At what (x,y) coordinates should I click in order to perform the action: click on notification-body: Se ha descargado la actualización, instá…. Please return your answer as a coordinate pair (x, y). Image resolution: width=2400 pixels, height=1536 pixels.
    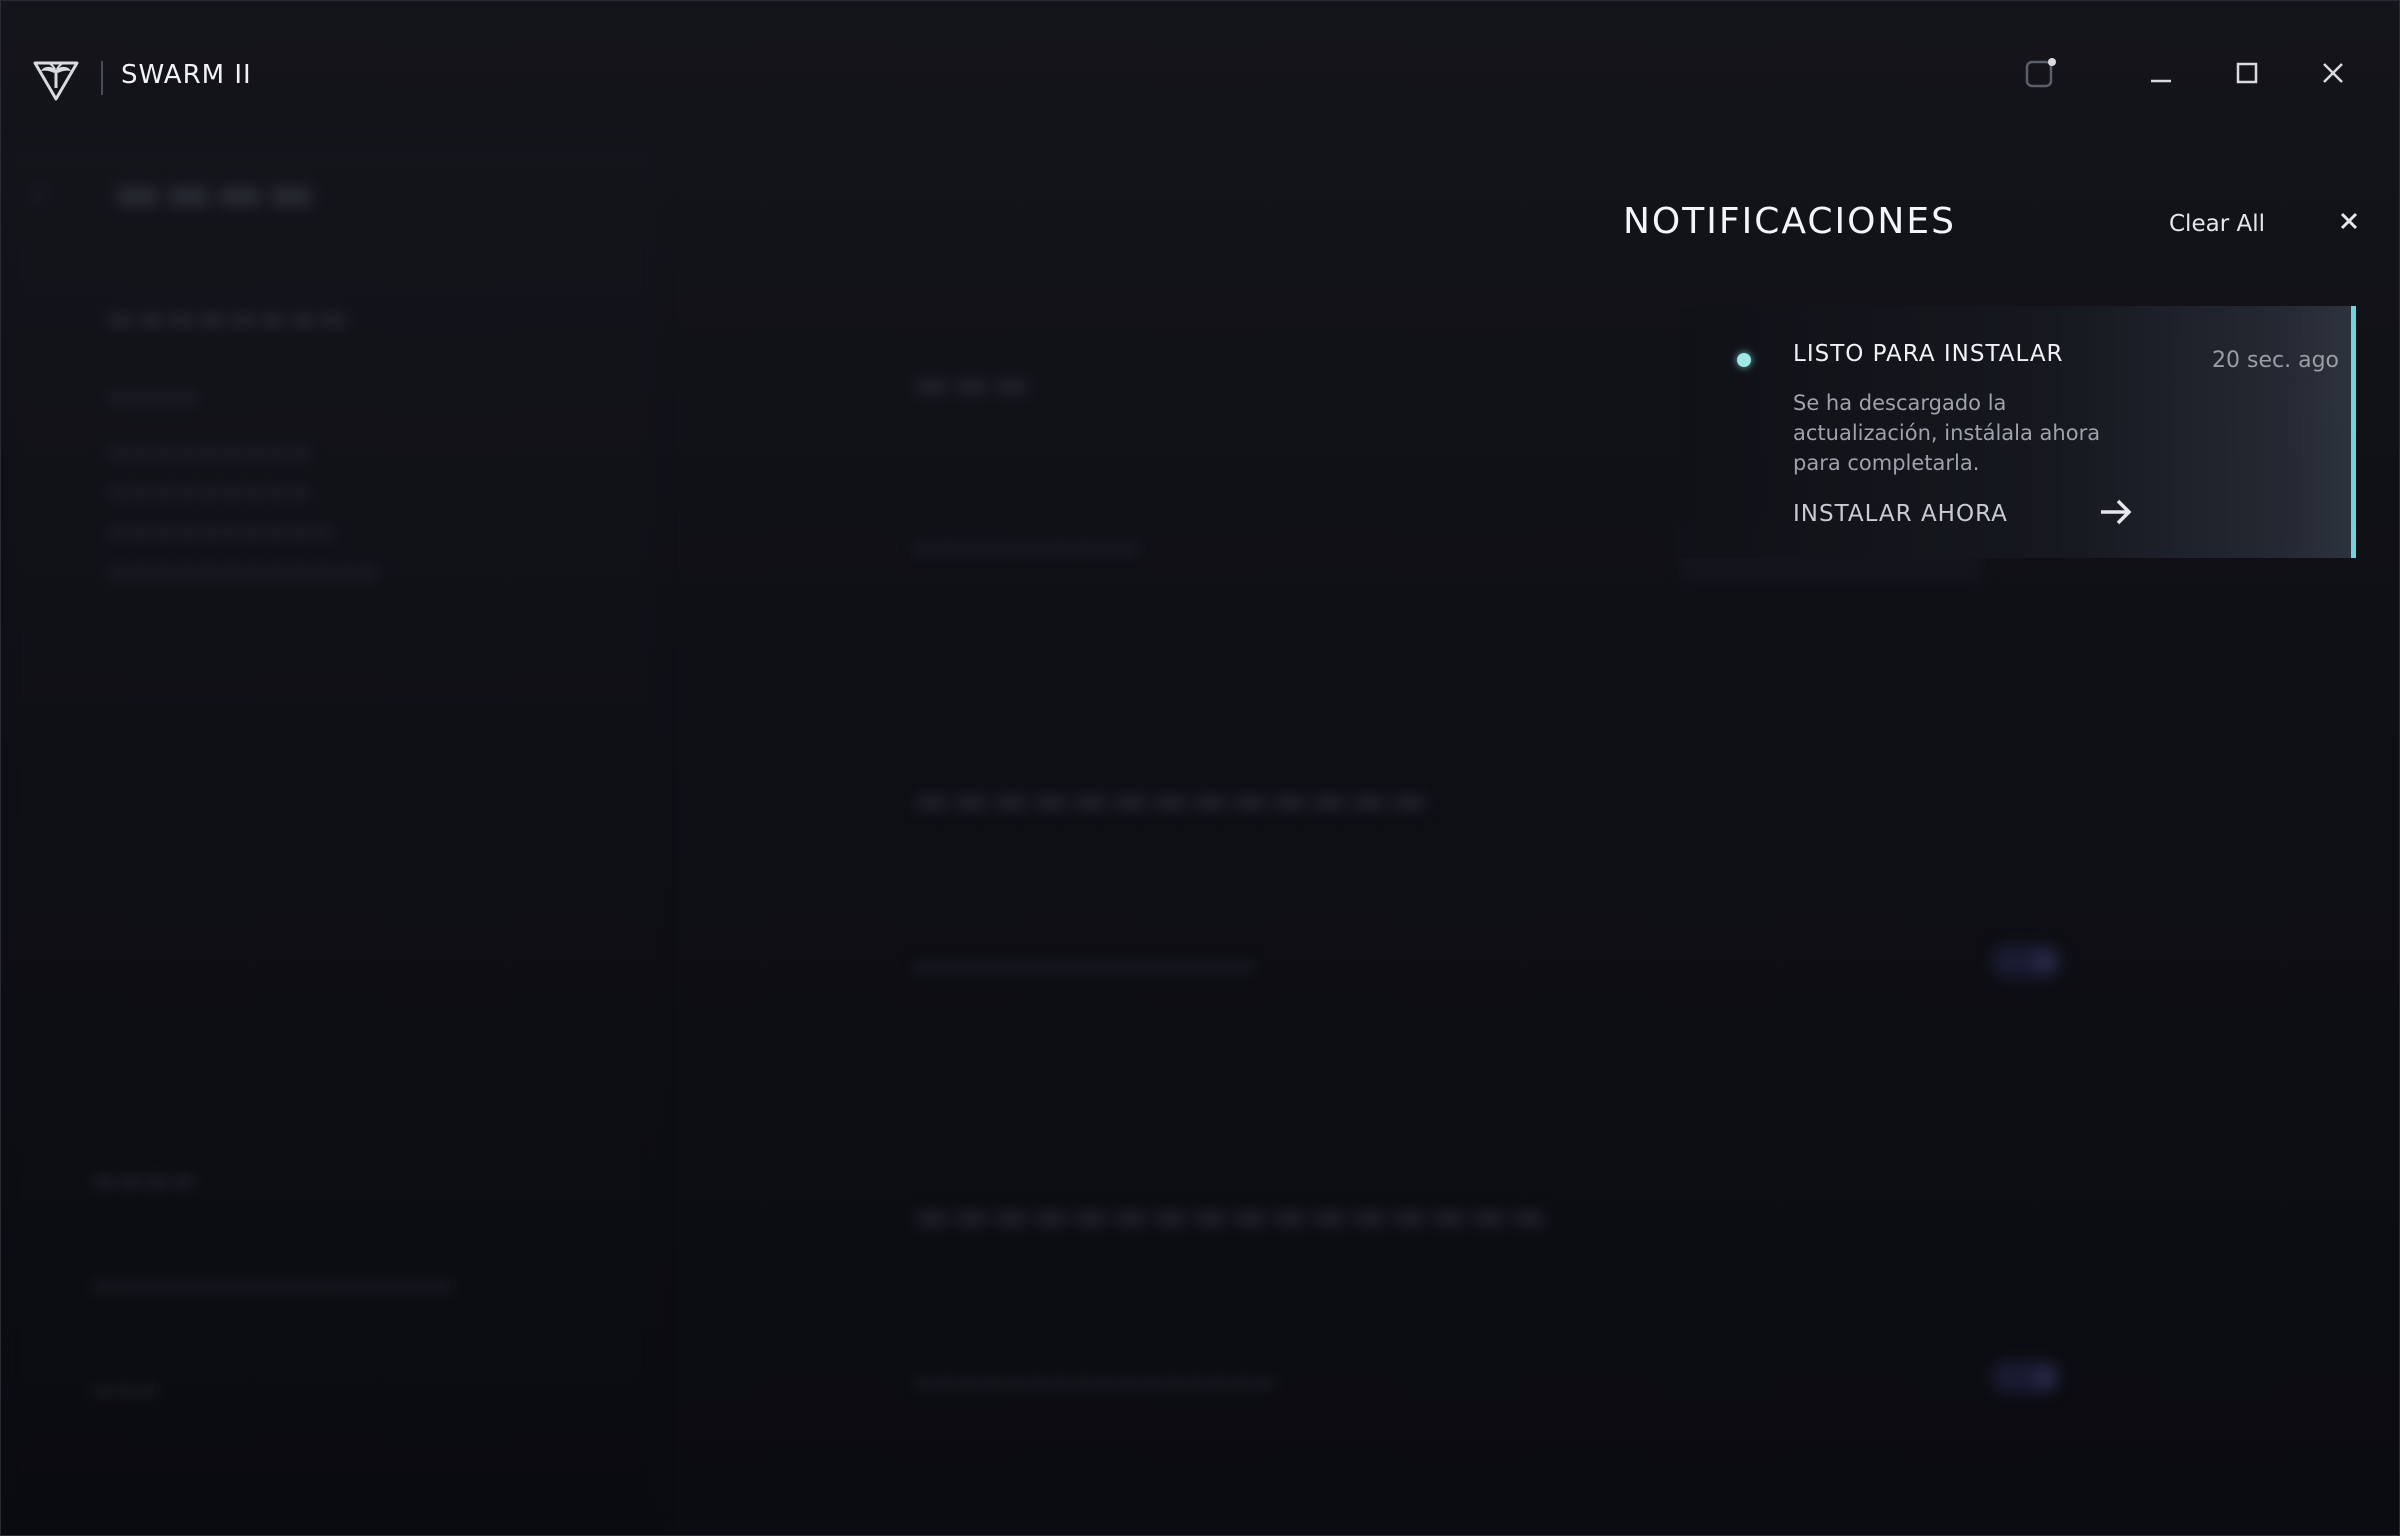
    Looking at the image, I should click on (1947, 433).